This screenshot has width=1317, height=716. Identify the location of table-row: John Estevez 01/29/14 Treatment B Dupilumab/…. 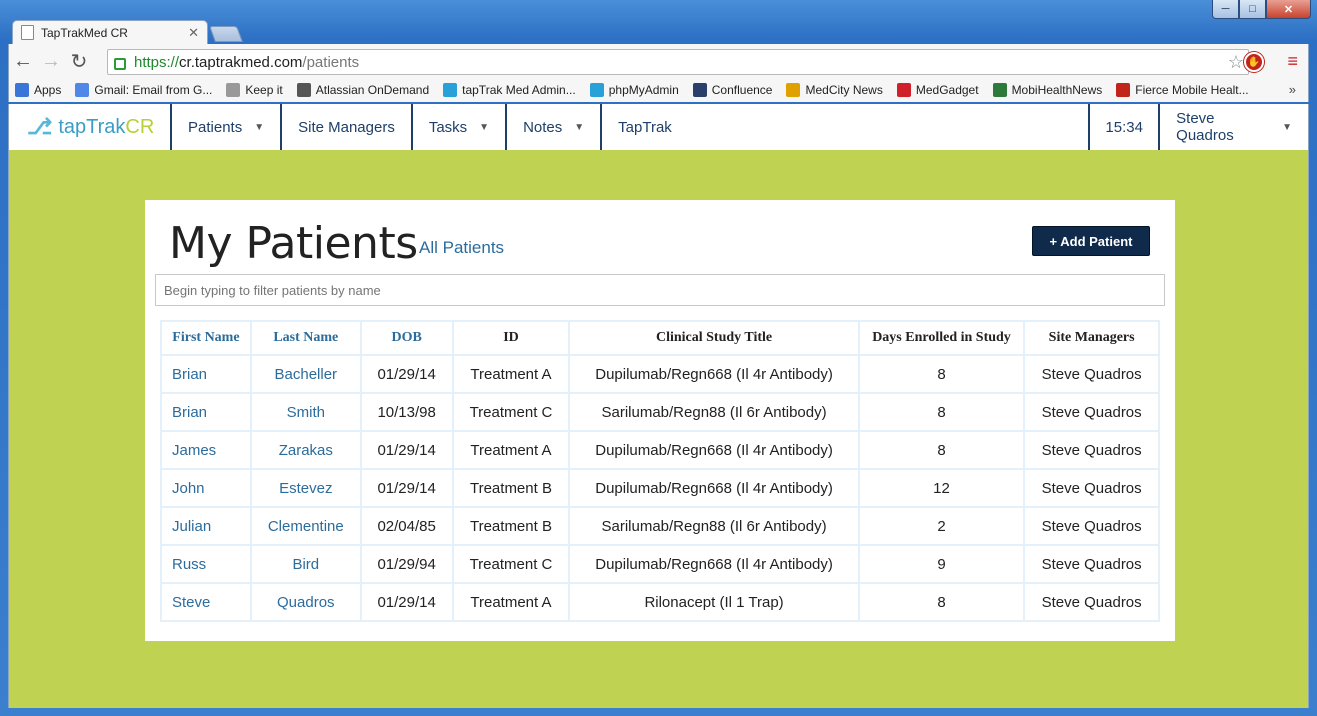
(660, 488).